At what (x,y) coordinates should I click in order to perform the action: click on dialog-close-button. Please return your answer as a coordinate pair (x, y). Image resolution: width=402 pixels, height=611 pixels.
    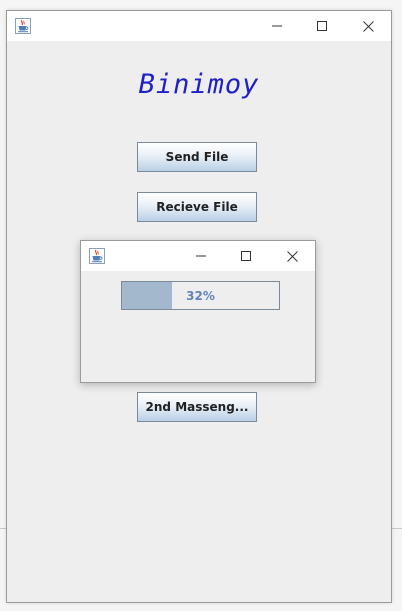
    Looking at the image, I should click on (292, 256).